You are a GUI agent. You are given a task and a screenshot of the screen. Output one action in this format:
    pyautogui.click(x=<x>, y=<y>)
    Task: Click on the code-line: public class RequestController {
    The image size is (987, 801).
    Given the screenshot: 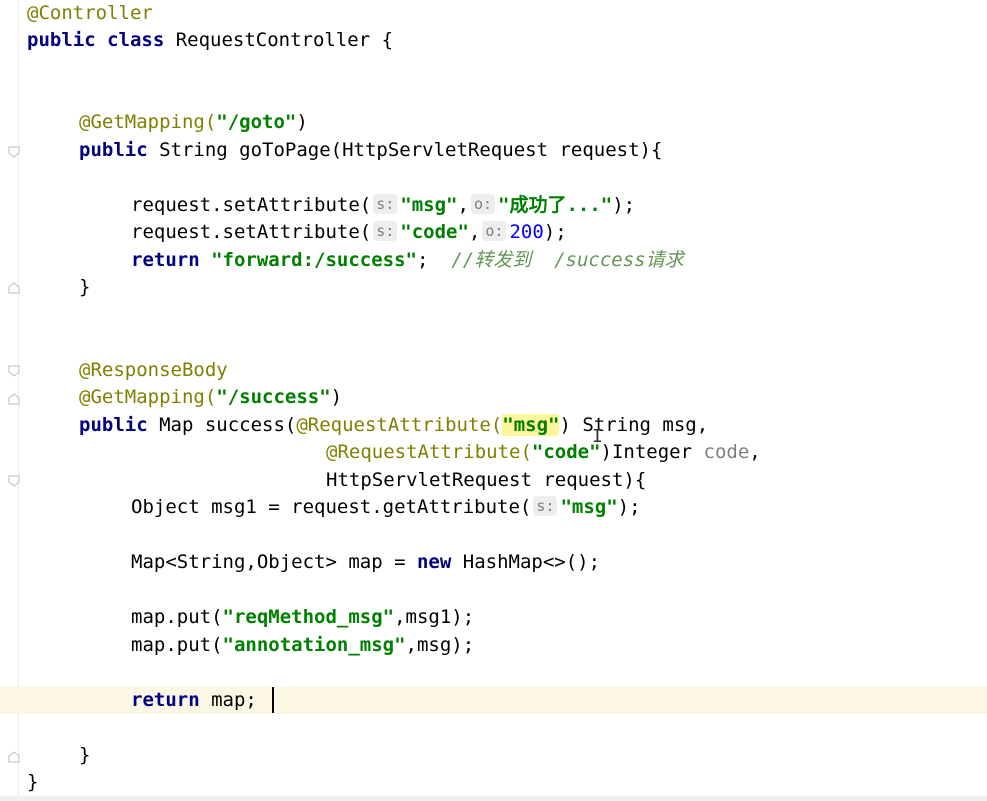 What is the action you would take?
    pyautogui.click(x=210, y=40)
    